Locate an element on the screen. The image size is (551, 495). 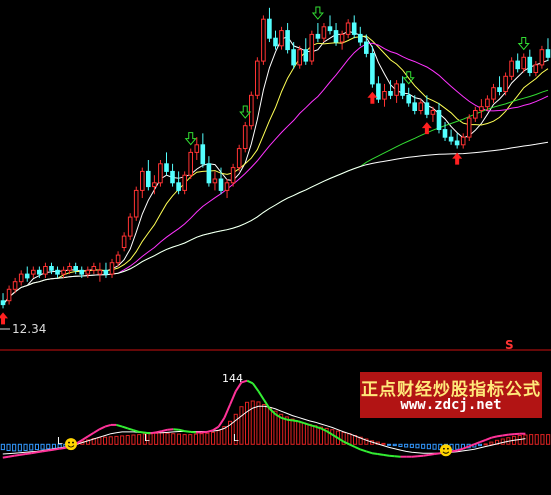
smiley-icon is located at coordinates (445, 450).